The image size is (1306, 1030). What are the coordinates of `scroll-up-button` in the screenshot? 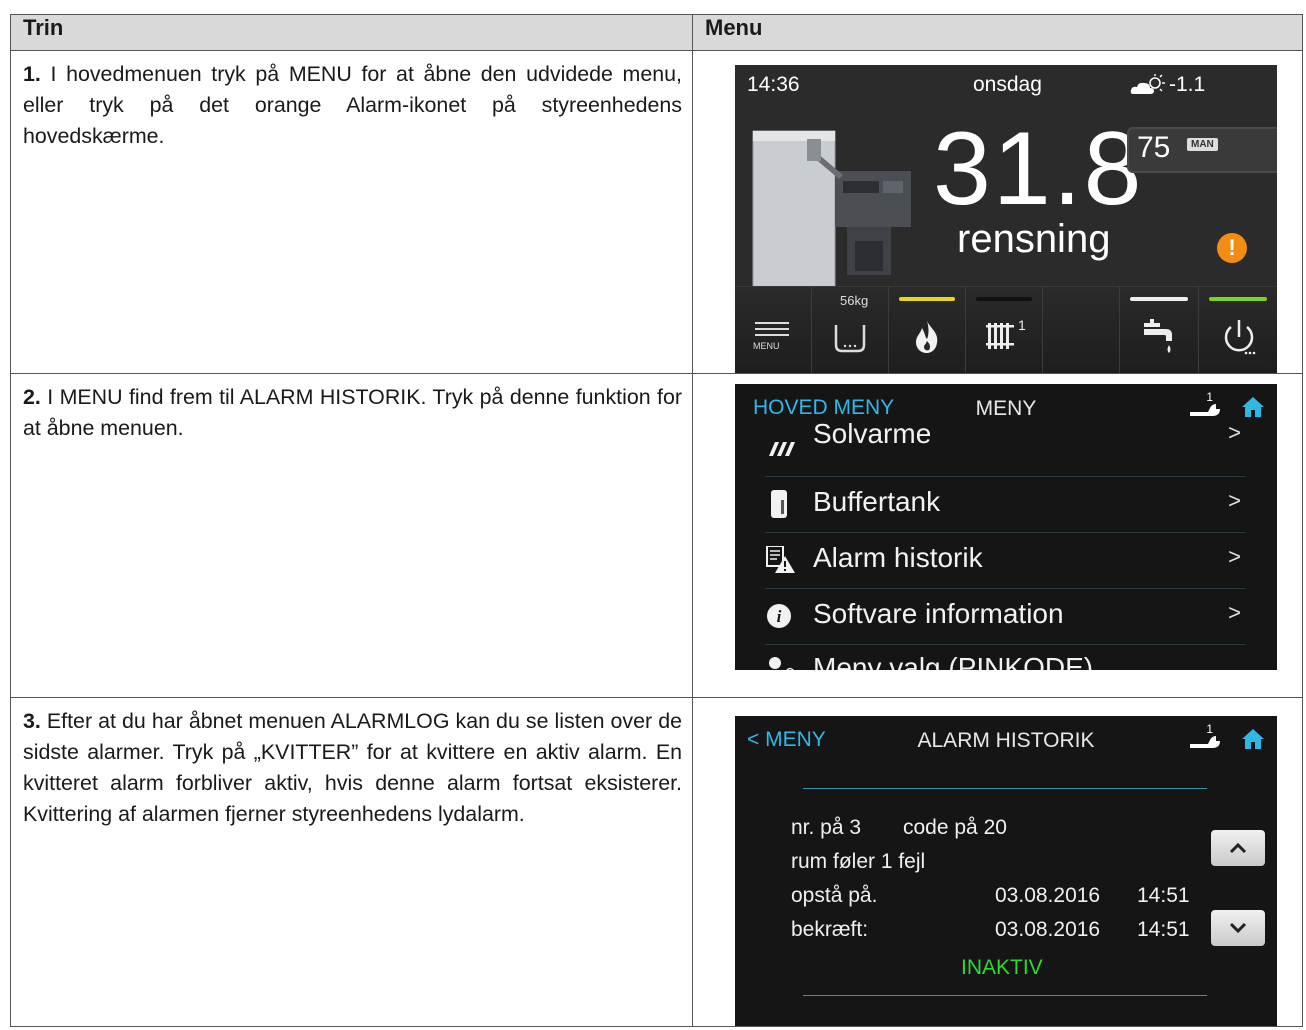 It's located at (1238, 848).